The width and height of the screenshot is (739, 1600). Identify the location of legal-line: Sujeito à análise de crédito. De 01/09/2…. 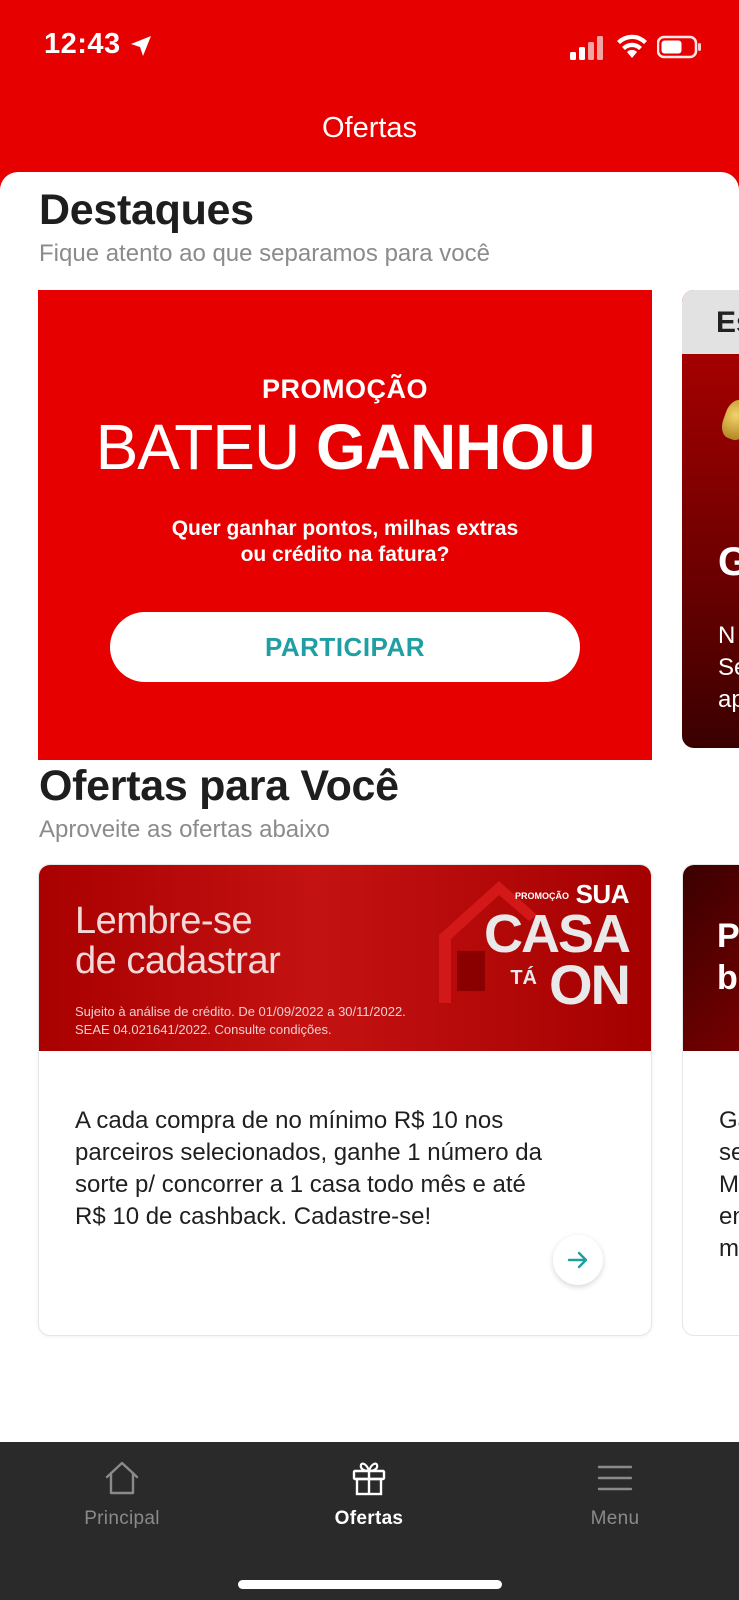
(240, 1011).